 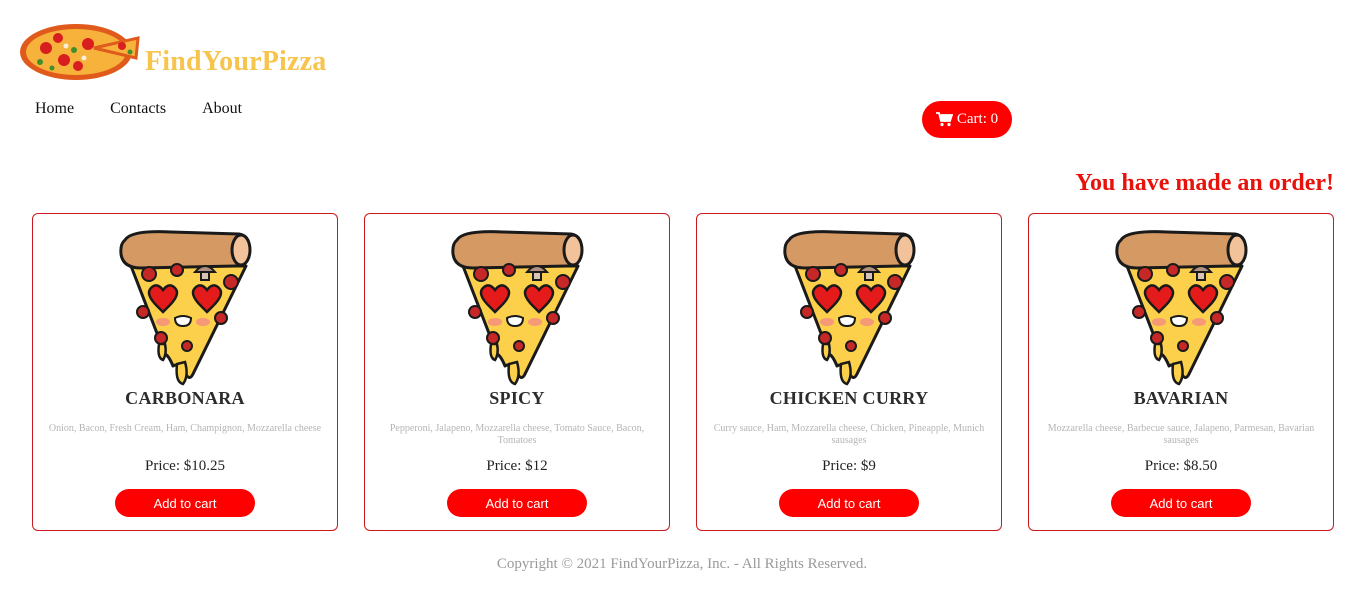 What do you see at coordinates (222, 109) in the screenshot?
I see `nav-about: About` at bounding box center [222, 109].